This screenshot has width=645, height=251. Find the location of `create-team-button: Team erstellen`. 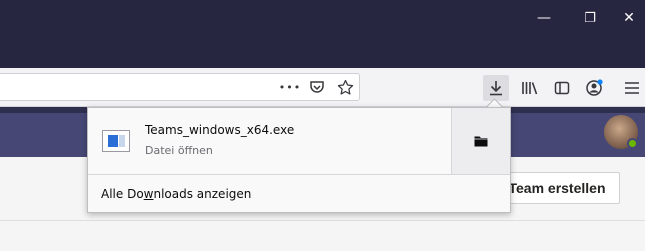

create-team-button: Team erstellen is located at coordinates (557, 188).